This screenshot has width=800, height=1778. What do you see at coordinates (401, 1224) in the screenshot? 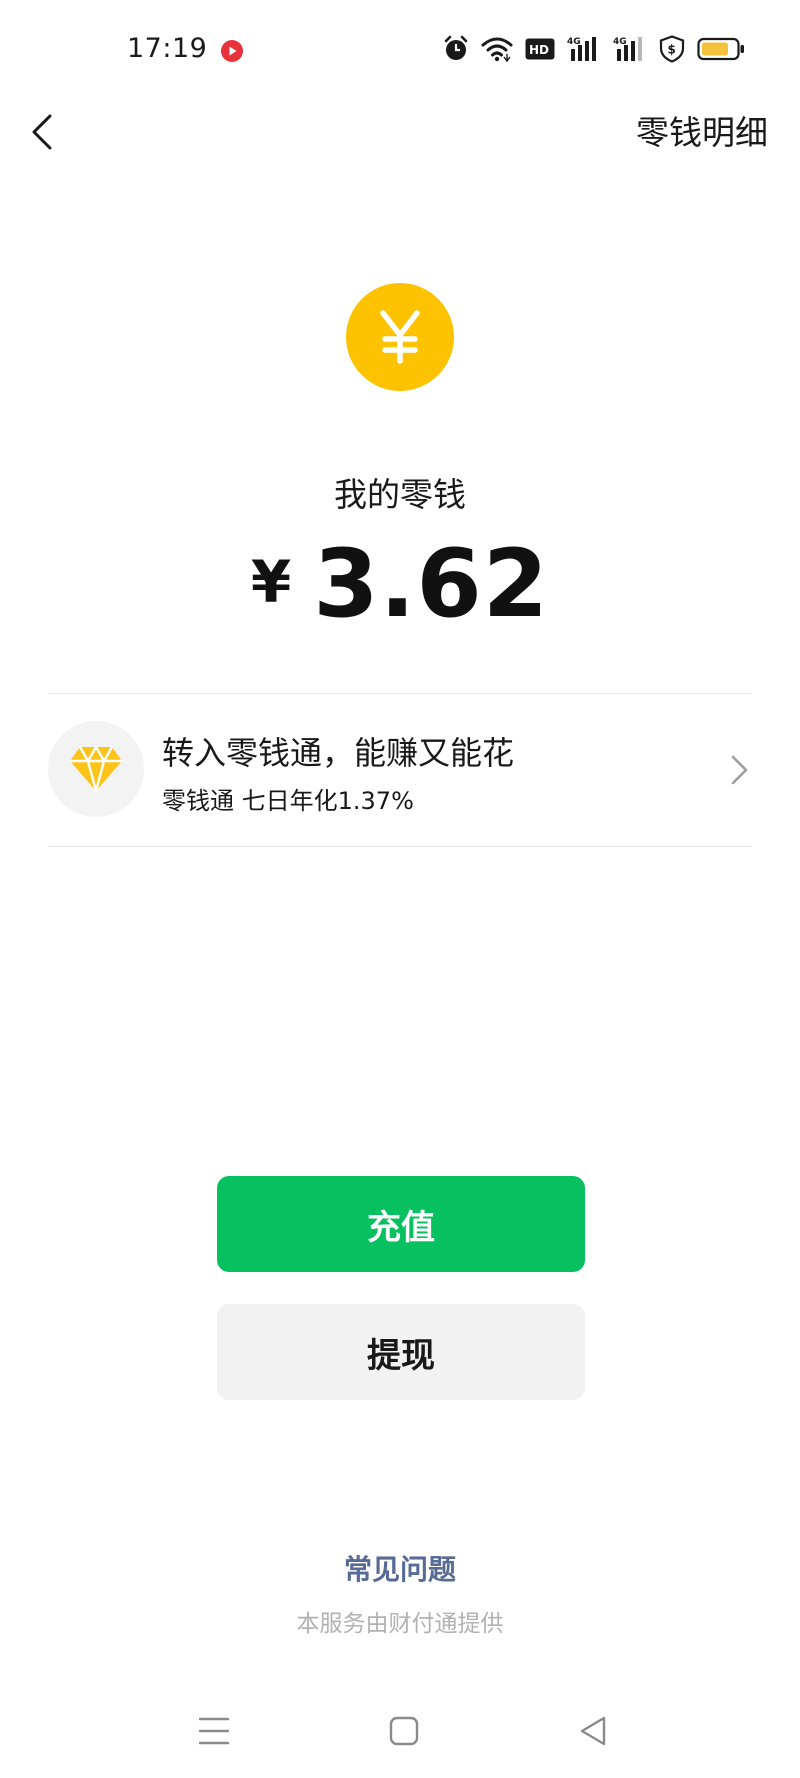
I see `recharge-button: 充值` at bounding box center [401, 1224].